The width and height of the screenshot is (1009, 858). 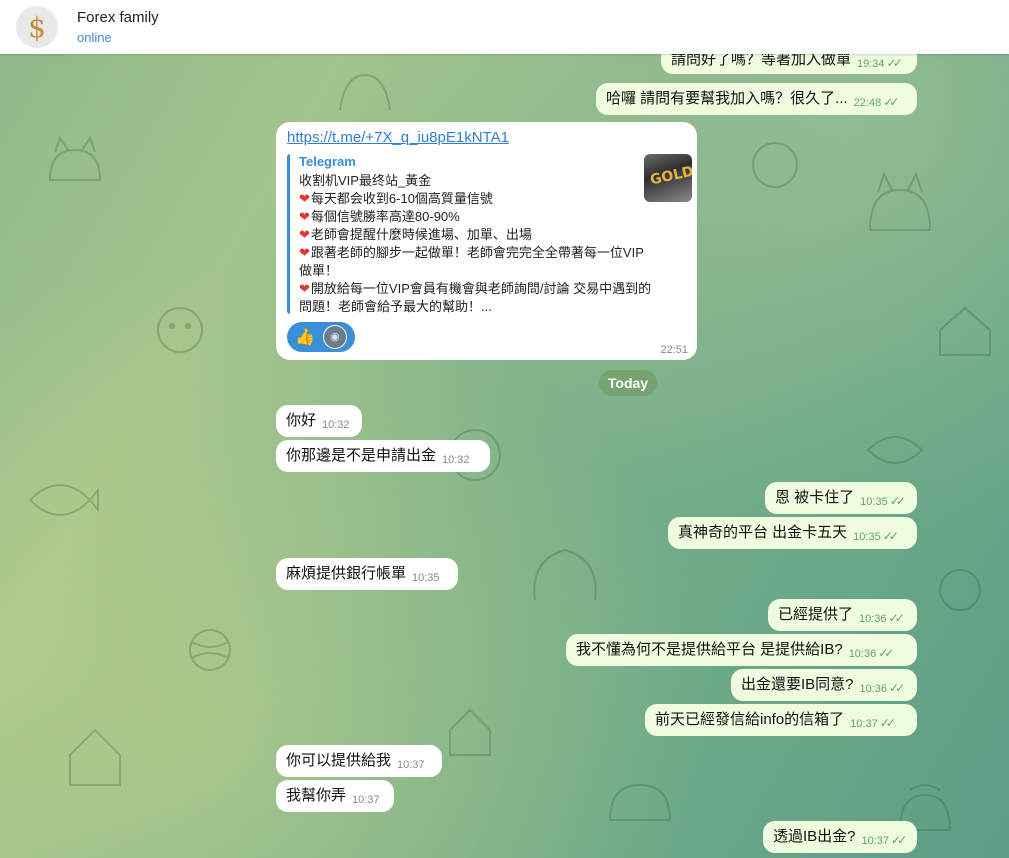 I want to click on message-bubble: 你那邊是不是申請出金 10:32, so click(x=383, y=456).